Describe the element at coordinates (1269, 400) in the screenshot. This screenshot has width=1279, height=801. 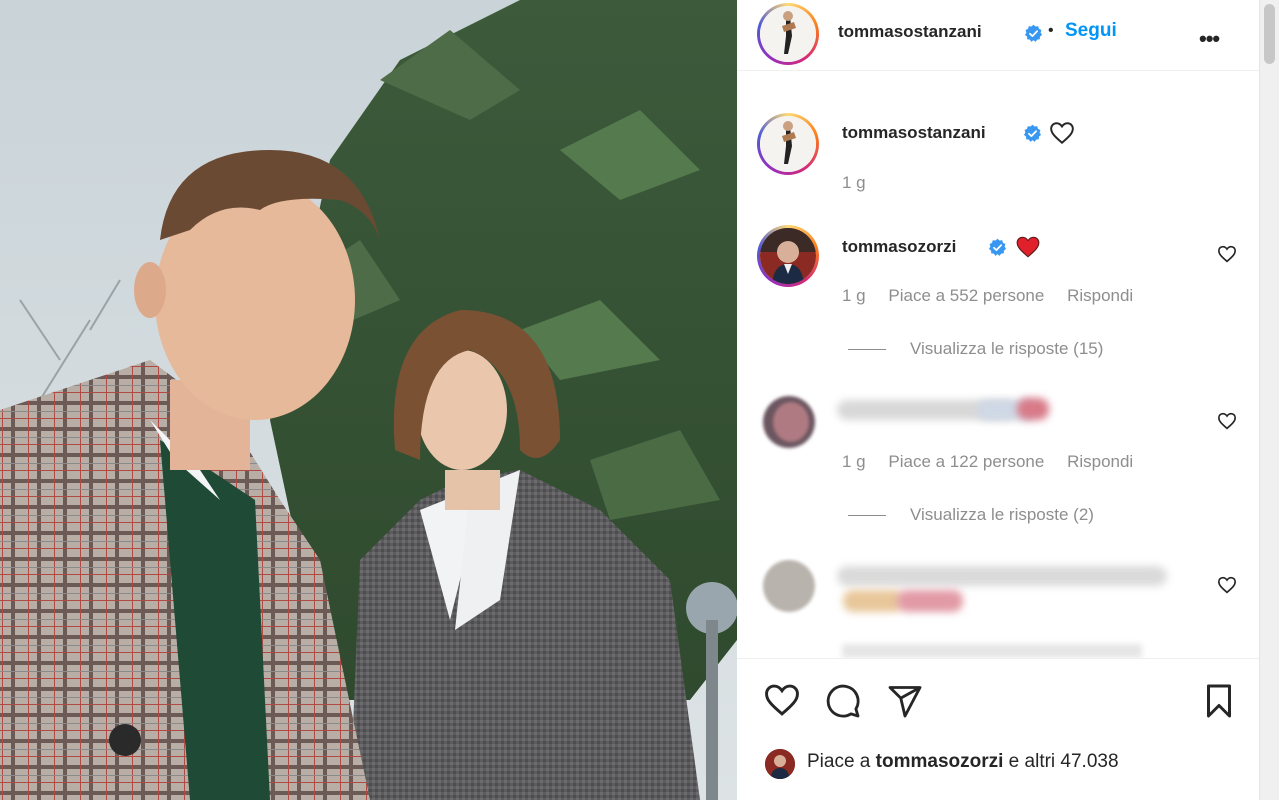
I see `scrollbar` at that location.